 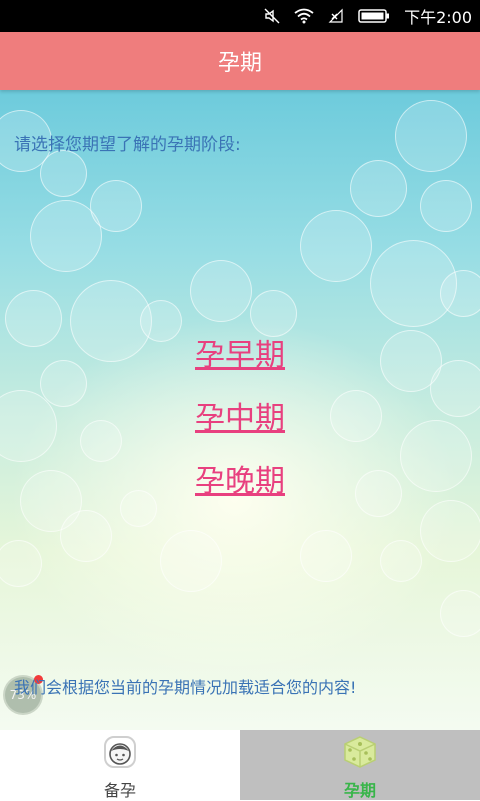 I want to click on battery-icon, so click(x=374, y=16).